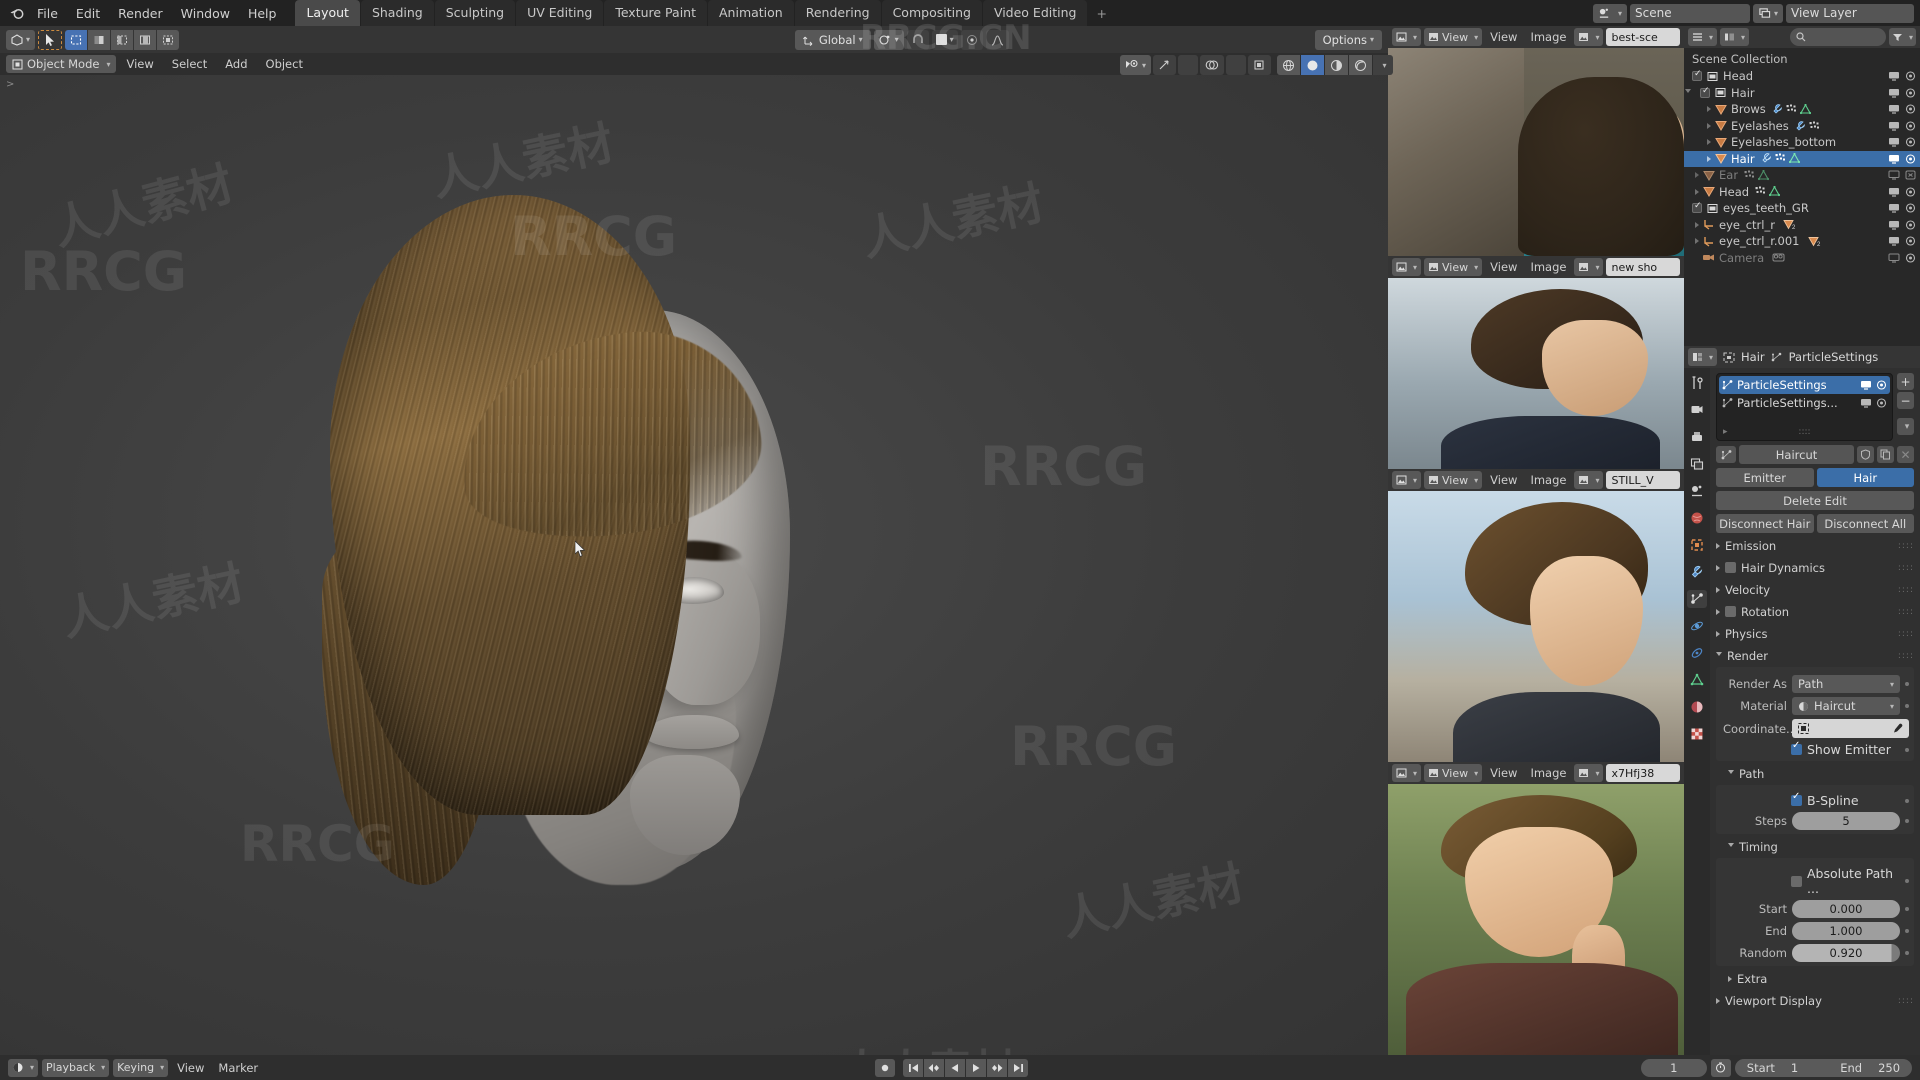 The image size is (1920, 1080). What do you see at coordinates (88, 13) in the screenshot?
I see `menu-edit: Edit` at bounding box center [88, 13].